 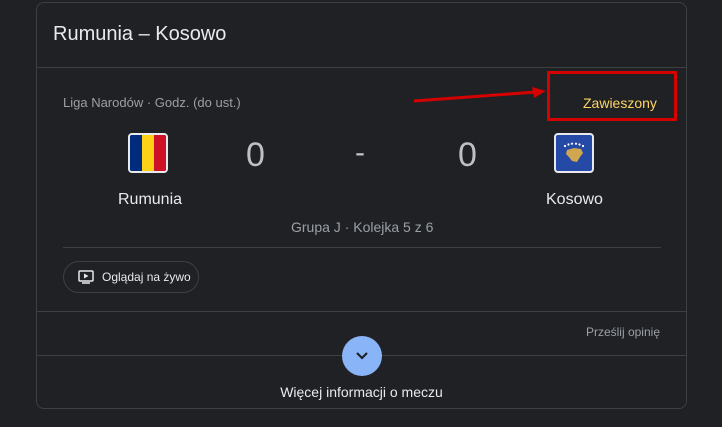 I want to click on away-team-name: Kosowo, so click(x=574, y=200).